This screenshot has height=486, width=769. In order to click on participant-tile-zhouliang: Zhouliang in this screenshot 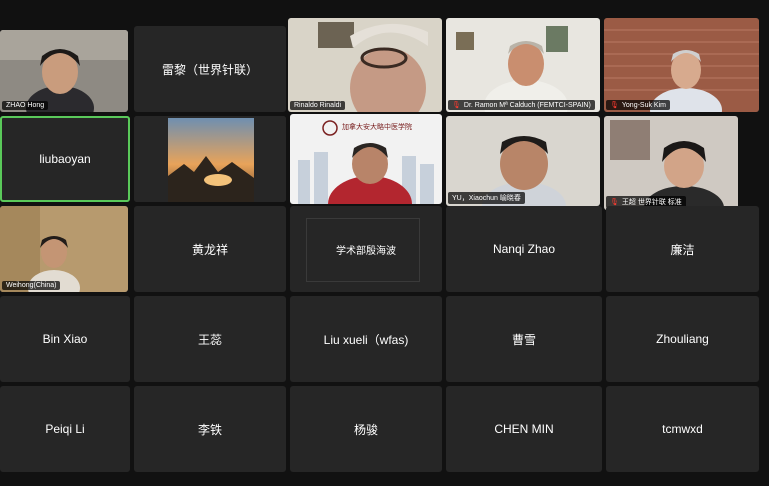, I will do `click(682, 339)`.